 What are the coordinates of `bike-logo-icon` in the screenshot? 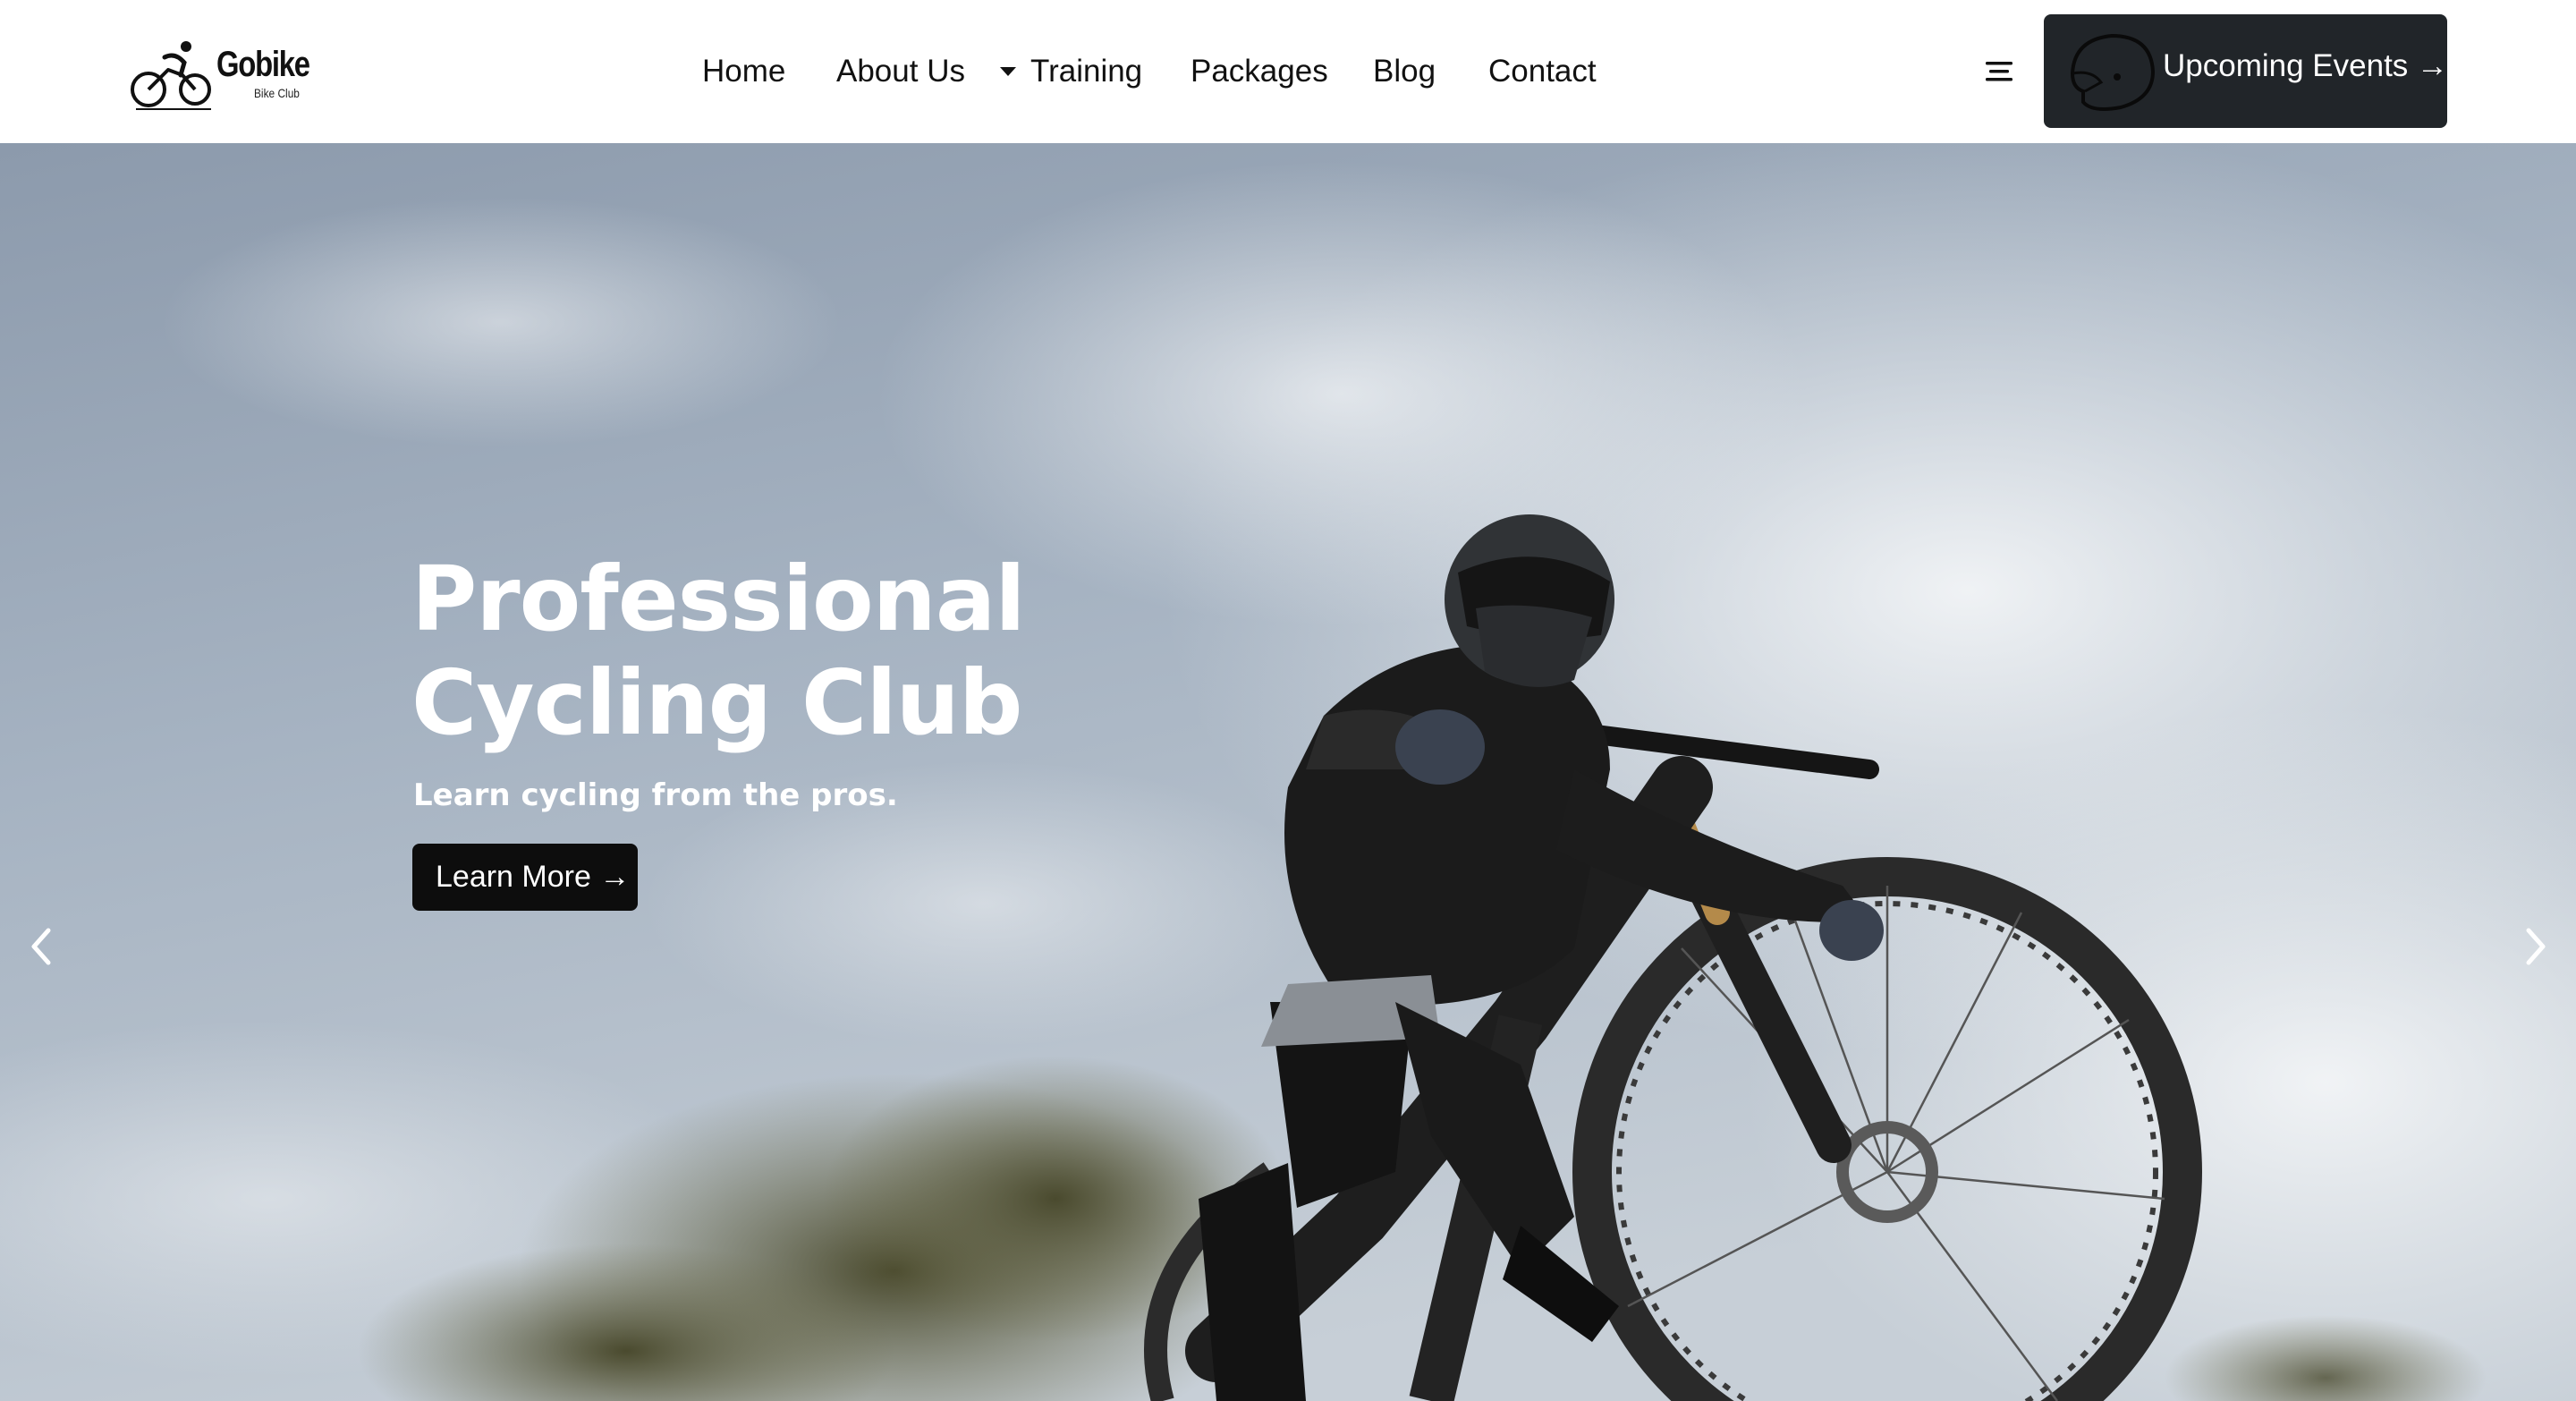 It's located at (171, 75).